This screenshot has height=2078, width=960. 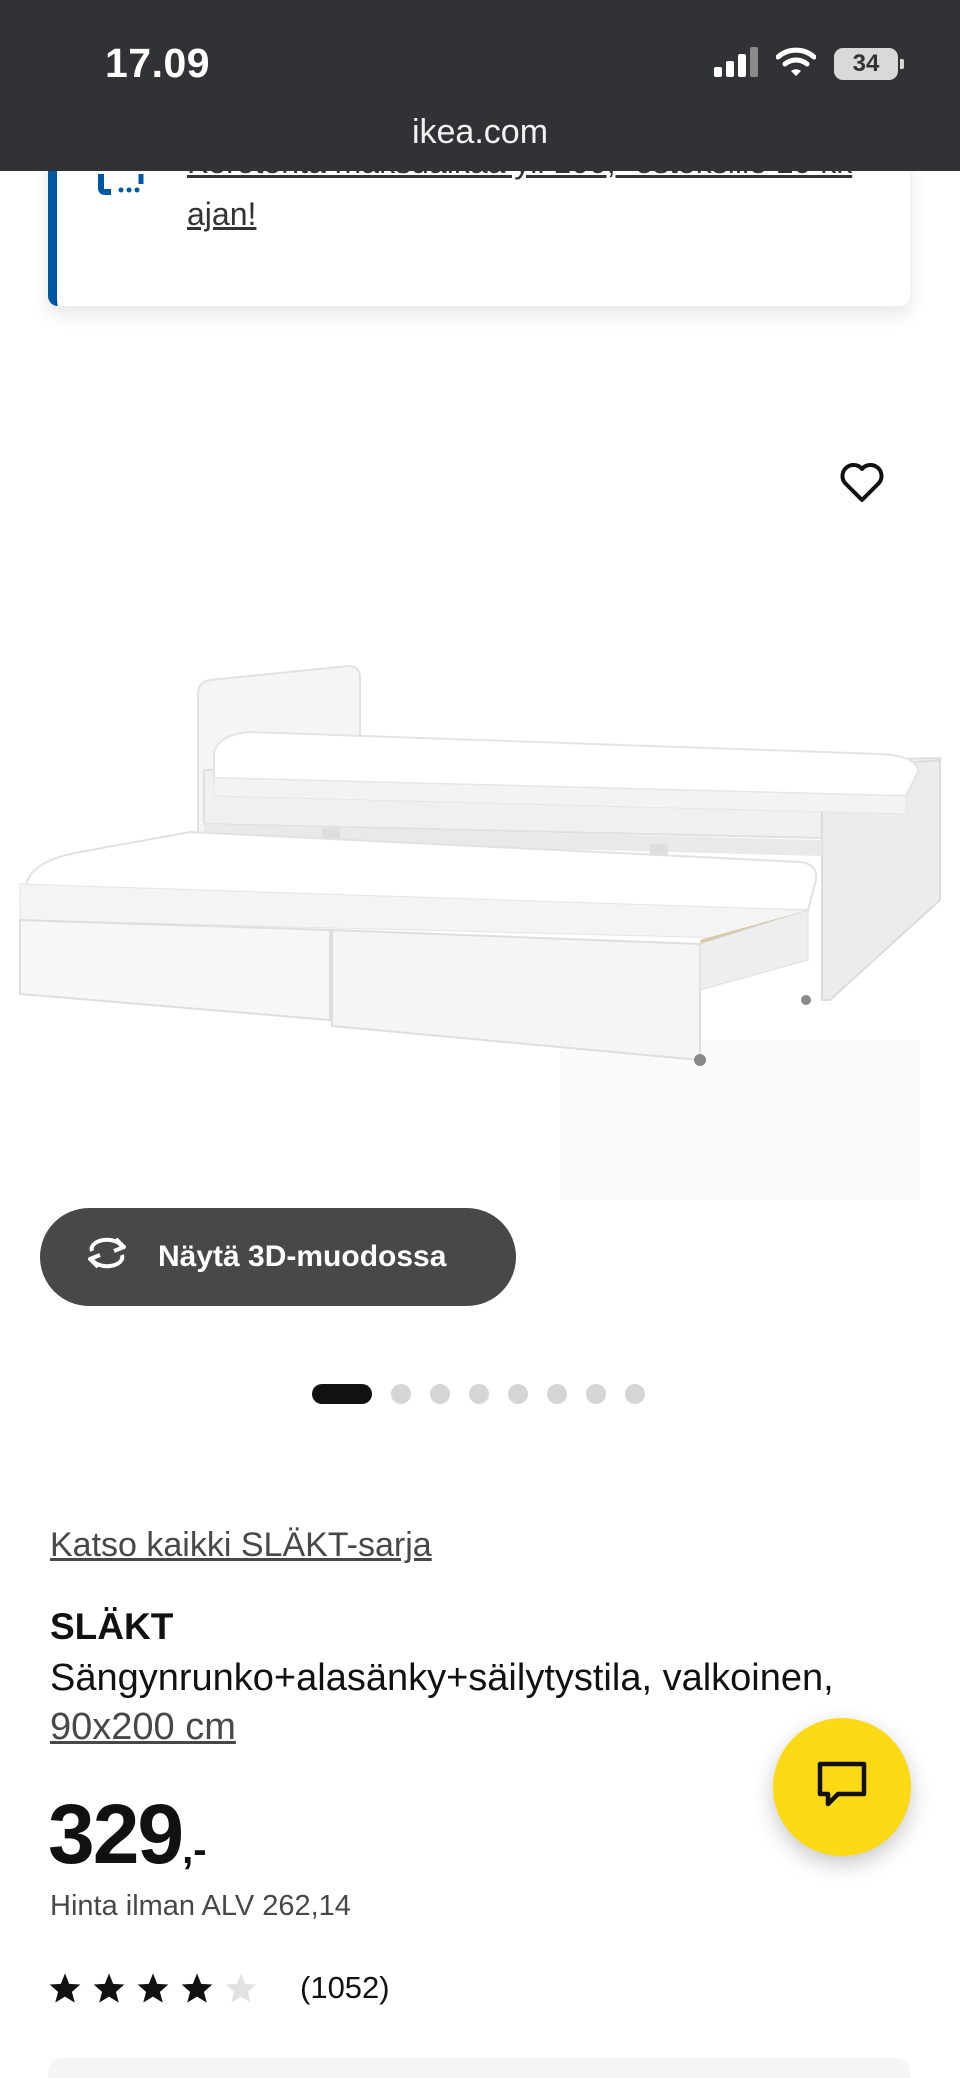 I want to click on product-name: SLÄKT, so click(x=112, y=1626).